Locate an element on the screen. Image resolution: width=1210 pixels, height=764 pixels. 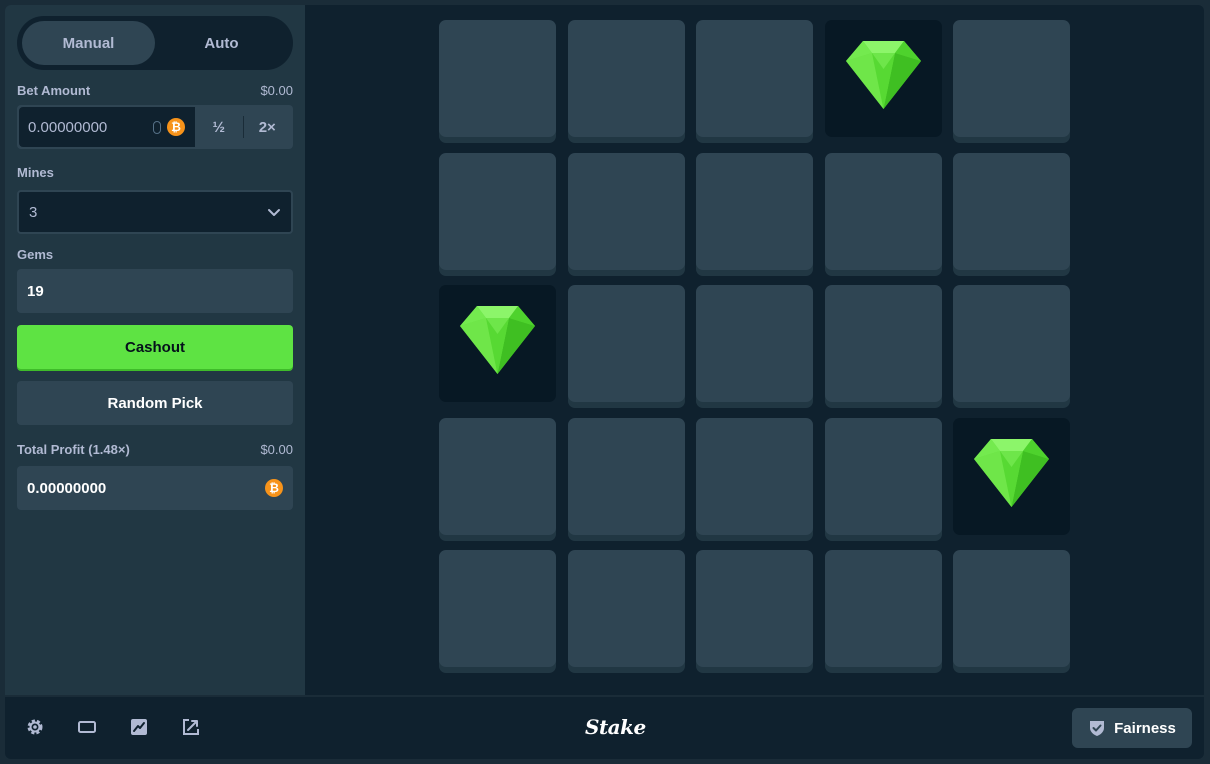
fairness-button: Fairness is located at coordinates (1132, 728).